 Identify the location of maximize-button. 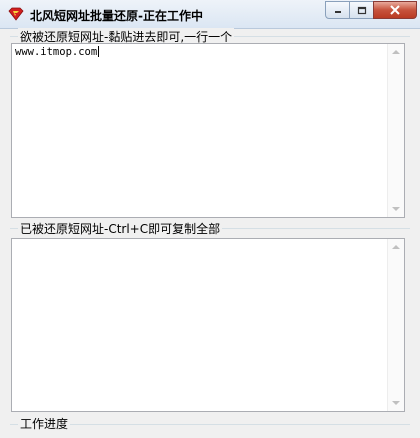
(361, 10).